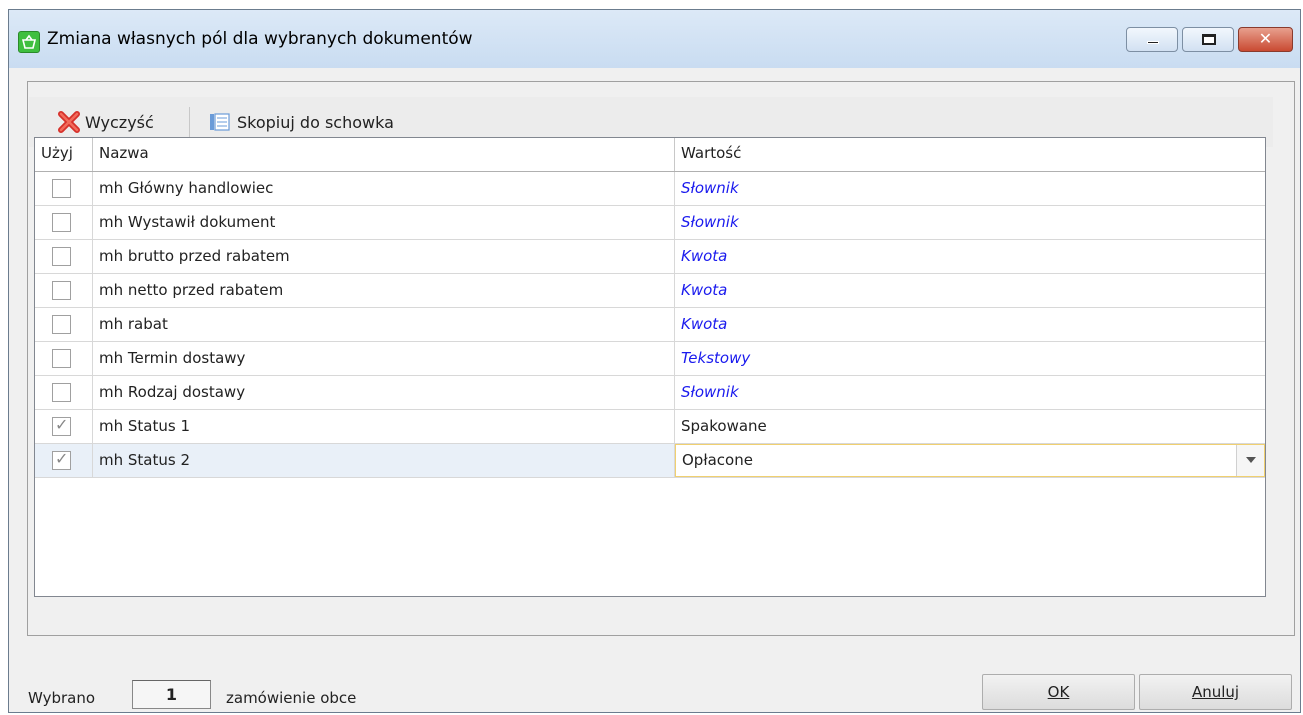 Image resolution: width=1303 pixels, height=715 pixels. Describe the element at coordinates (384, 222) in the screenshot. I see `field-name-cell: mh Wystawił dokument` at that location.